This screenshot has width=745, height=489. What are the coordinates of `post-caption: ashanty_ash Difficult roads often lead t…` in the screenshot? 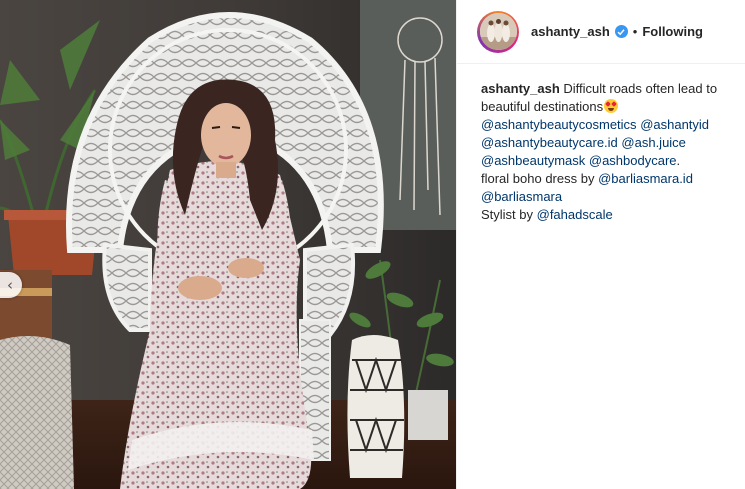 It's located at (601, 144).